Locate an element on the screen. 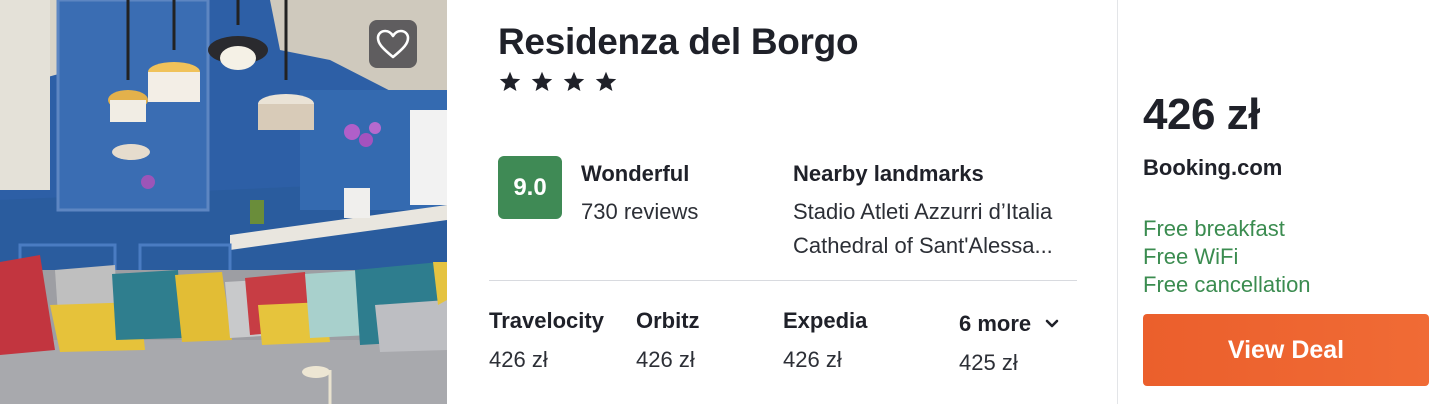 This screenshot has width=1450, height=404. provider-expedia: Expedia 426 zł is located at coordinates (825, 340).